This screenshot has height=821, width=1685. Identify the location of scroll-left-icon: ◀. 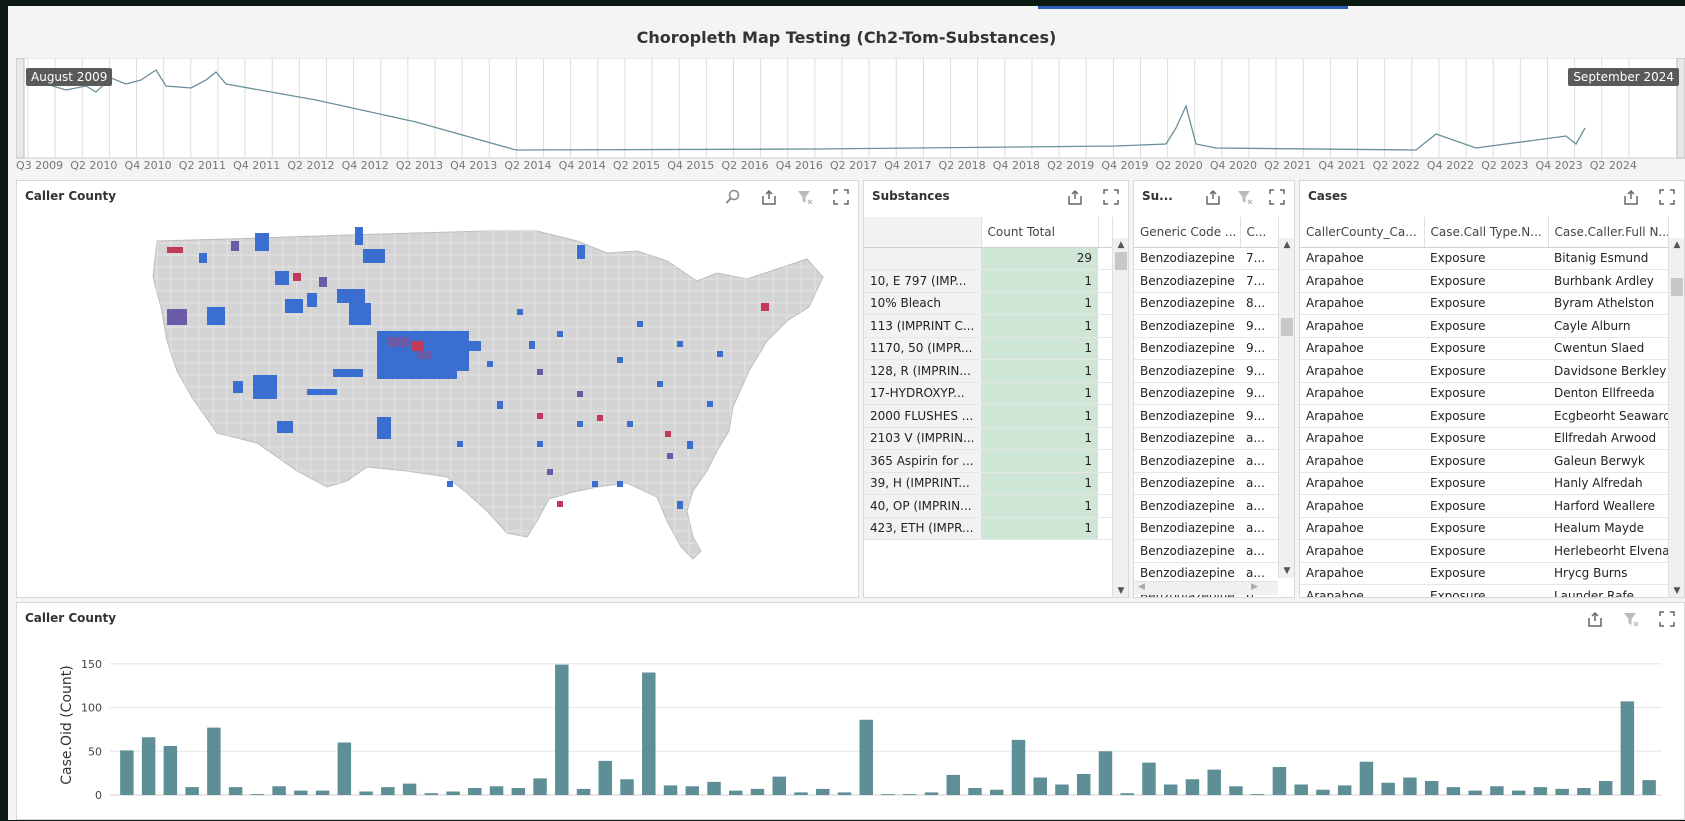
(1141, 587).